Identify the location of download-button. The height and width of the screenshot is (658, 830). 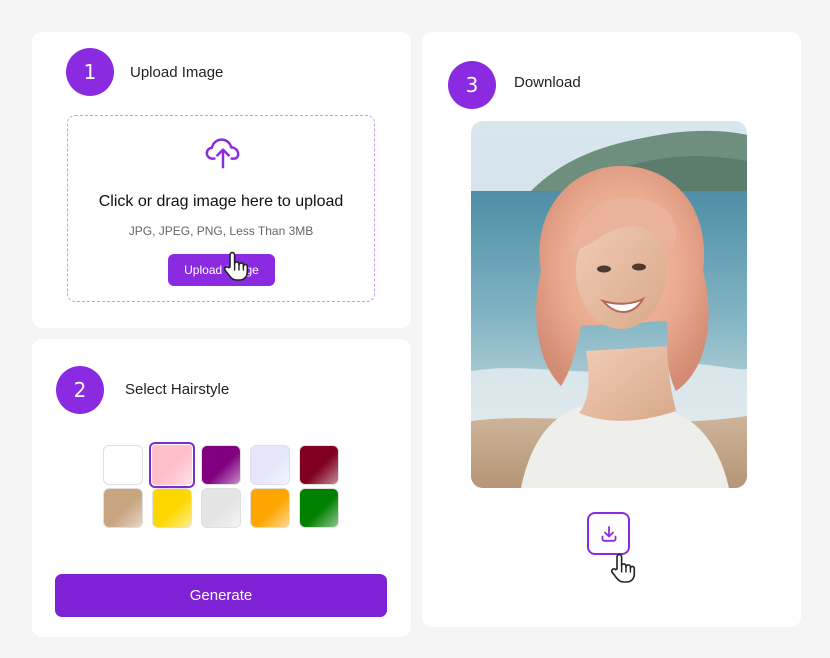
(608, 533).